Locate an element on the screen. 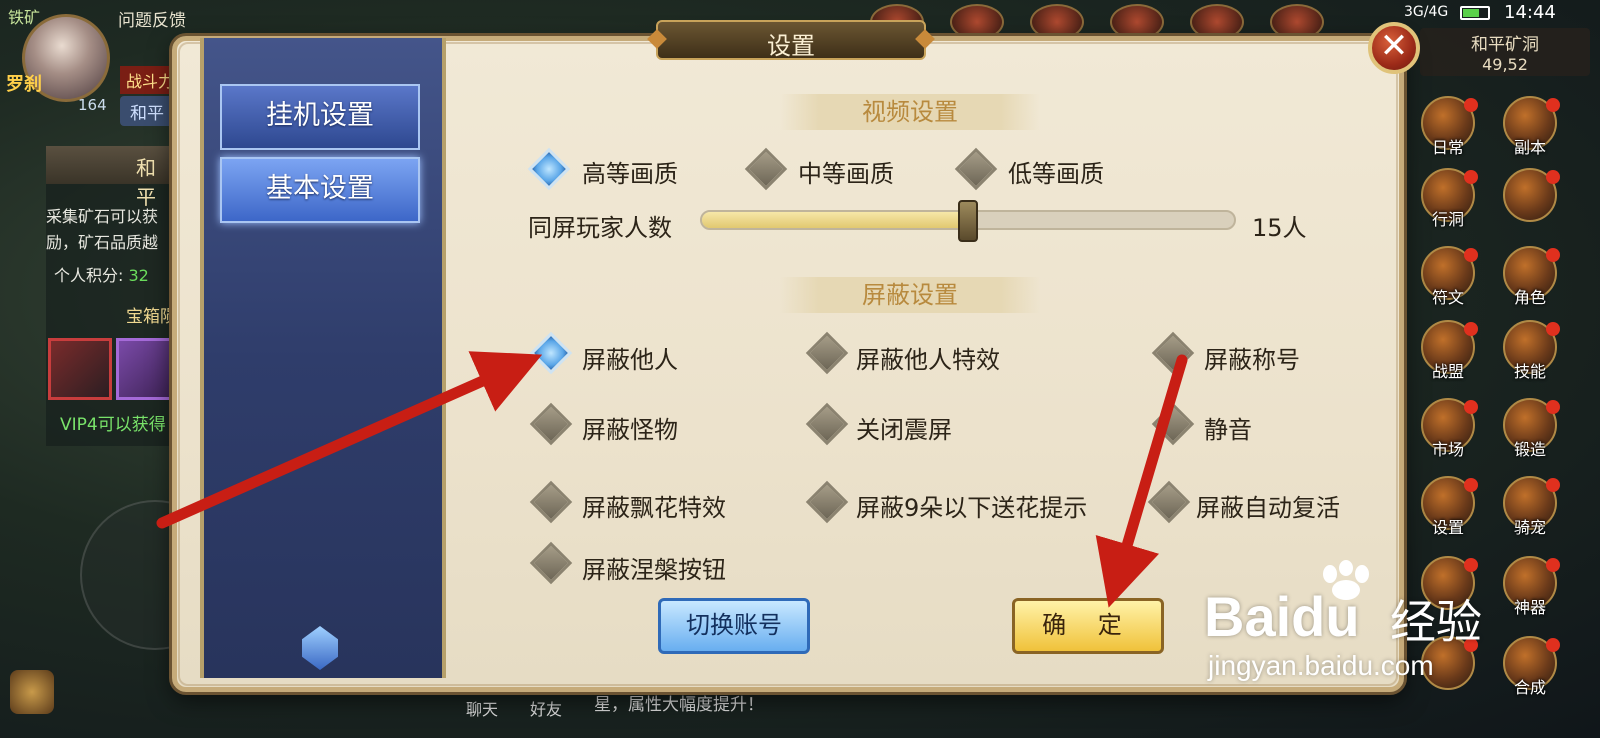 The height and width of the screenshot is (738, 1600). player-count-value: 15人 is located at coordinates (1279, 228).